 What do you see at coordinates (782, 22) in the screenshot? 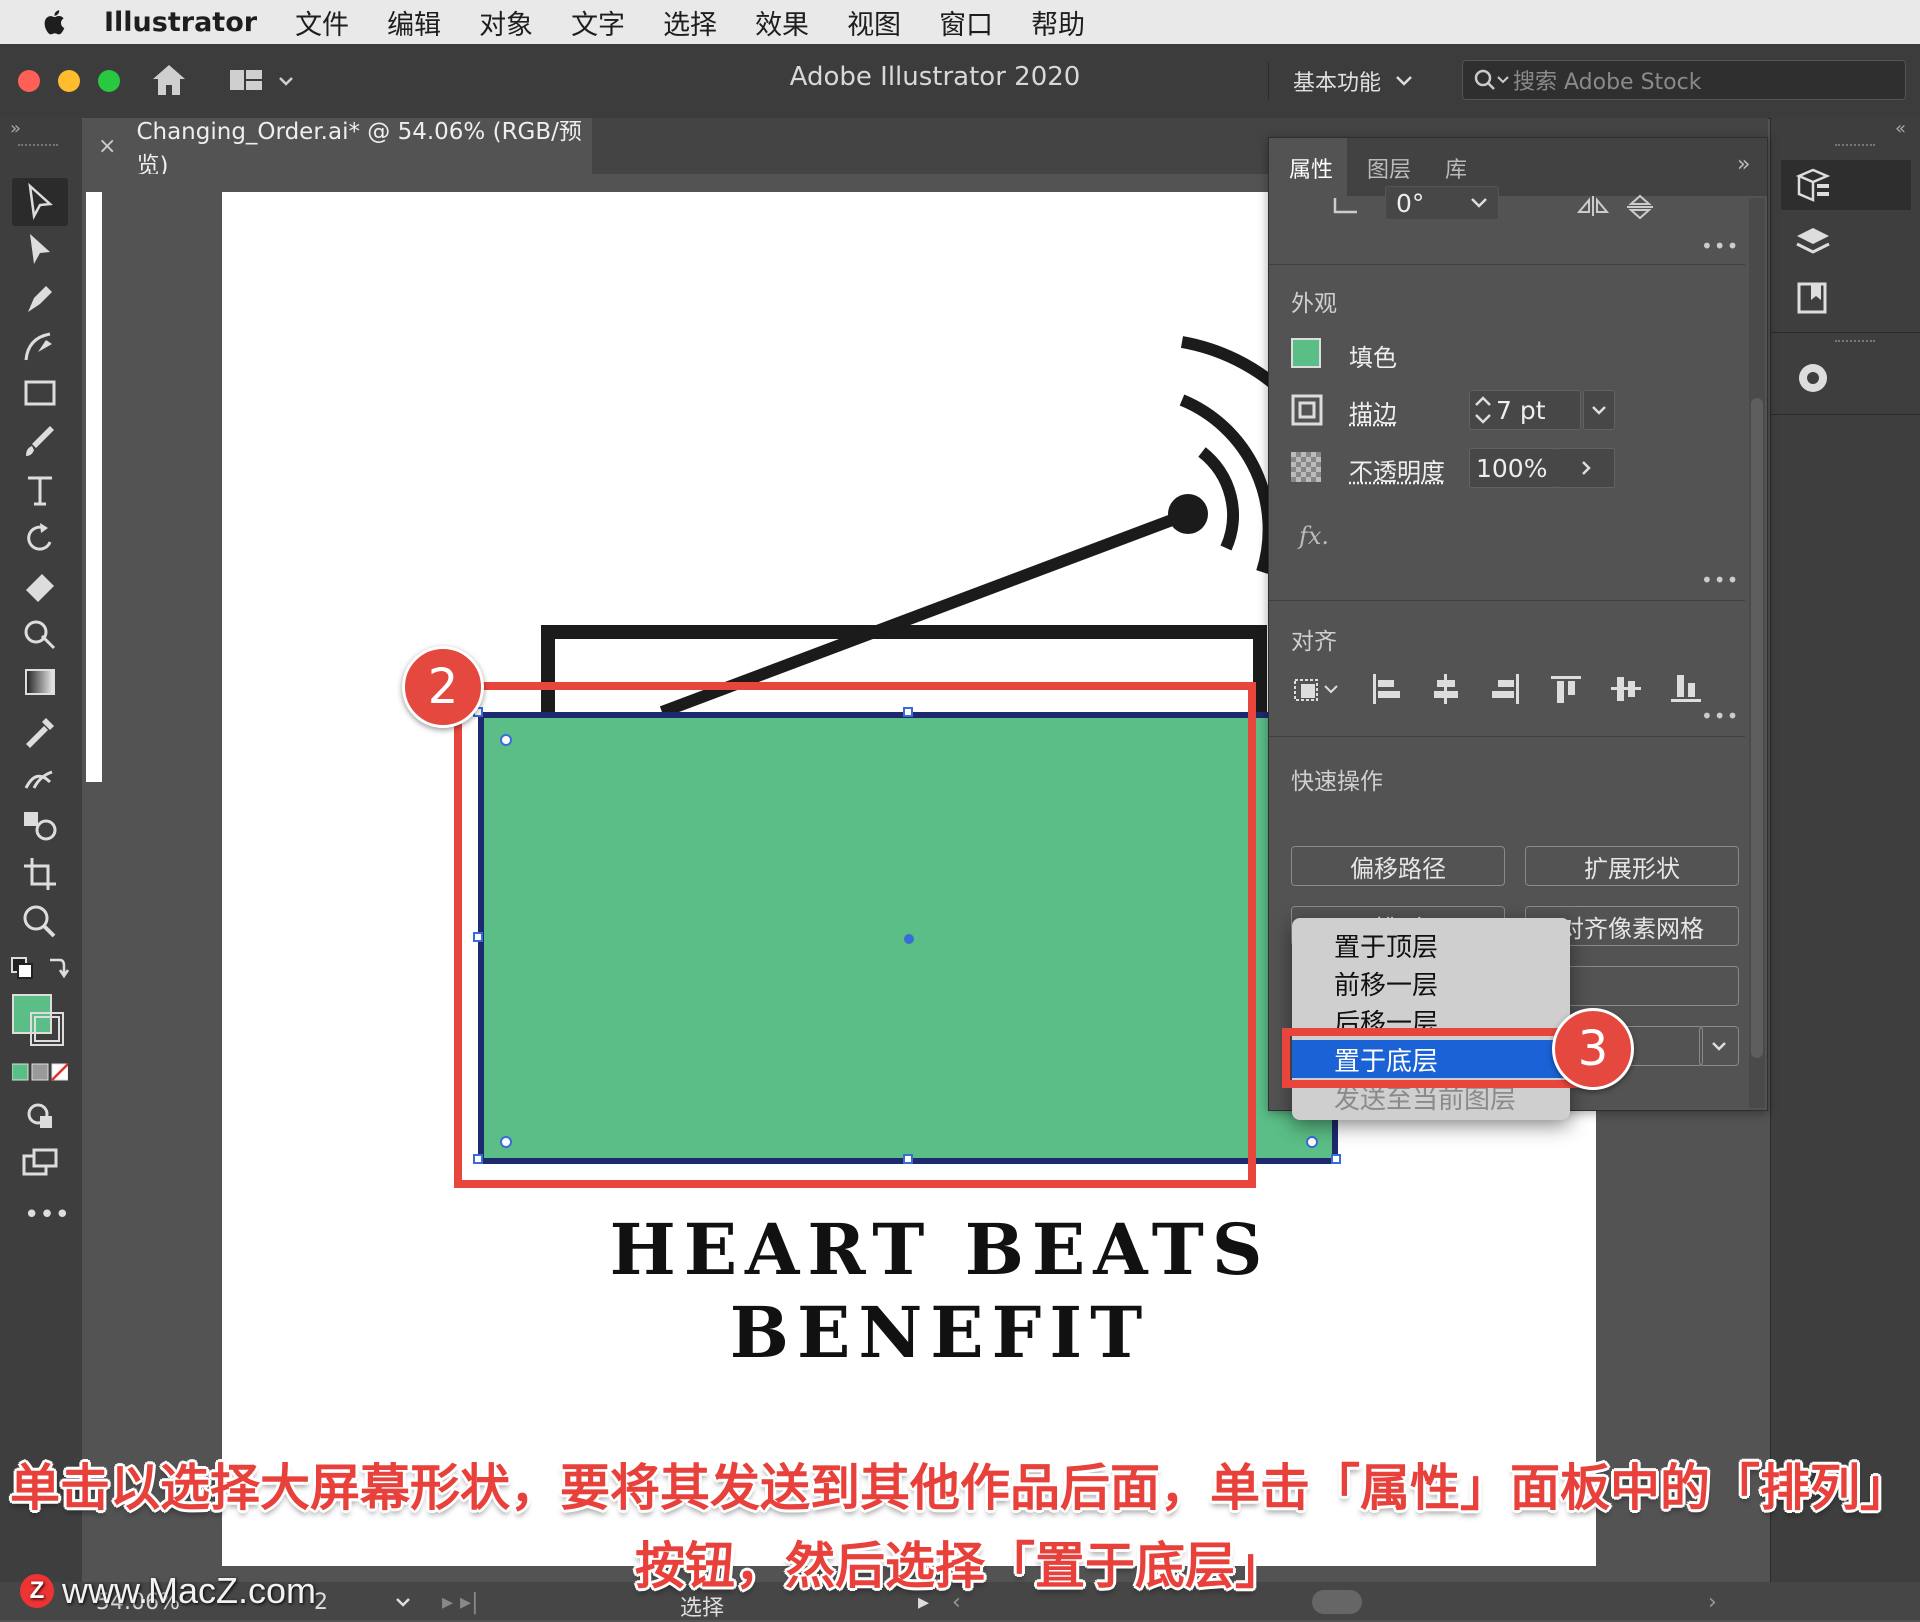
I see `menu-effect: 效果` at bounding box center [782, 22].